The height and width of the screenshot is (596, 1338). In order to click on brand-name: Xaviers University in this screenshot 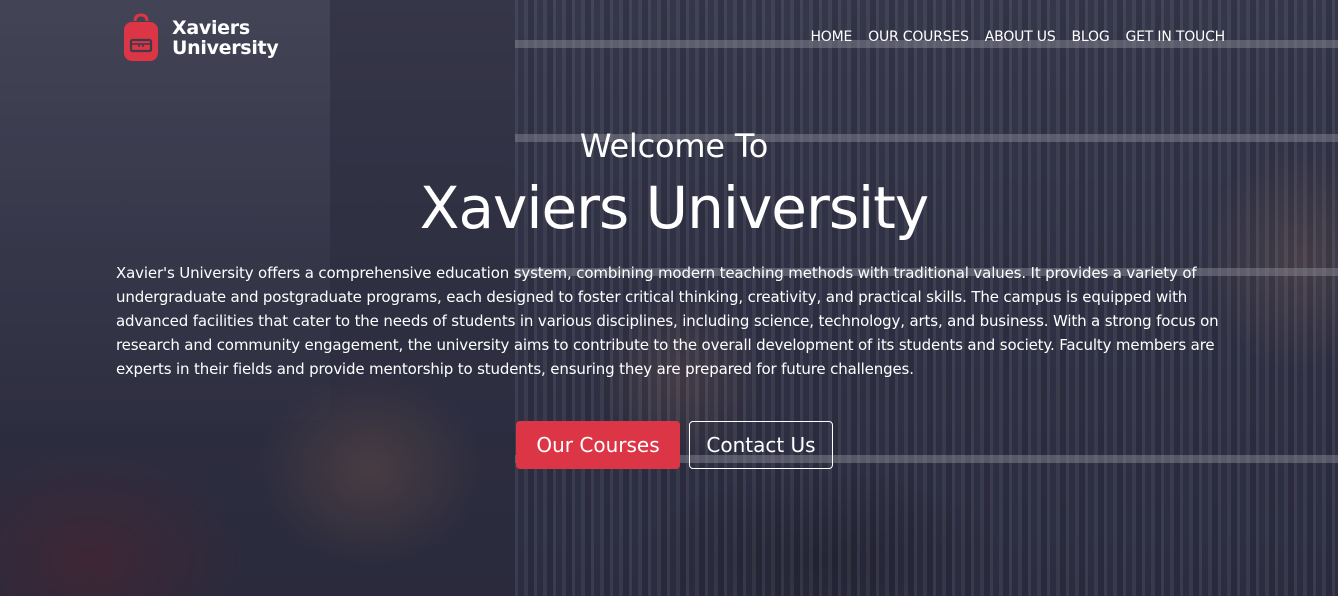, I will do `click(225, 38)`.